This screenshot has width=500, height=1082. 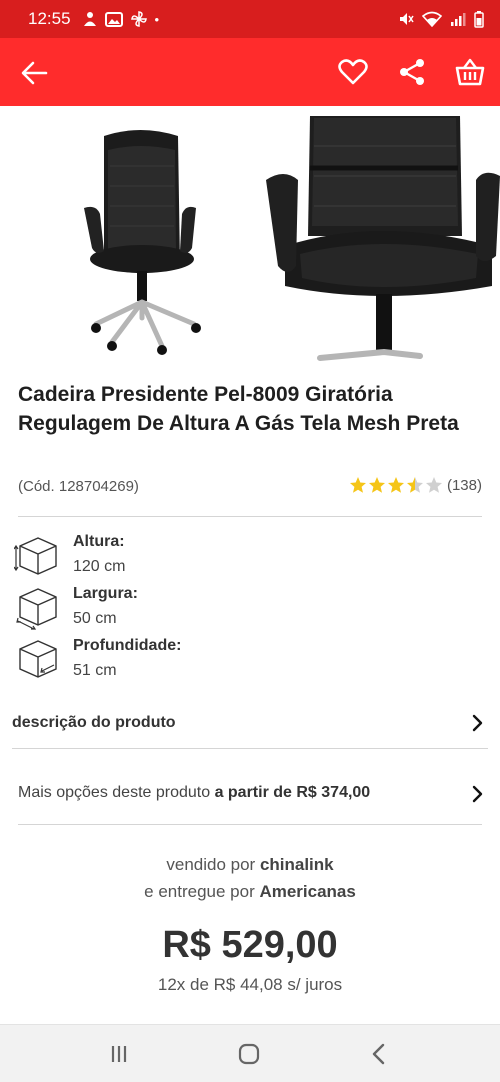 What do you see at coordinates (479, 19) in the screenshot?
I see `battery-icon` at bounding box center [479, 19].